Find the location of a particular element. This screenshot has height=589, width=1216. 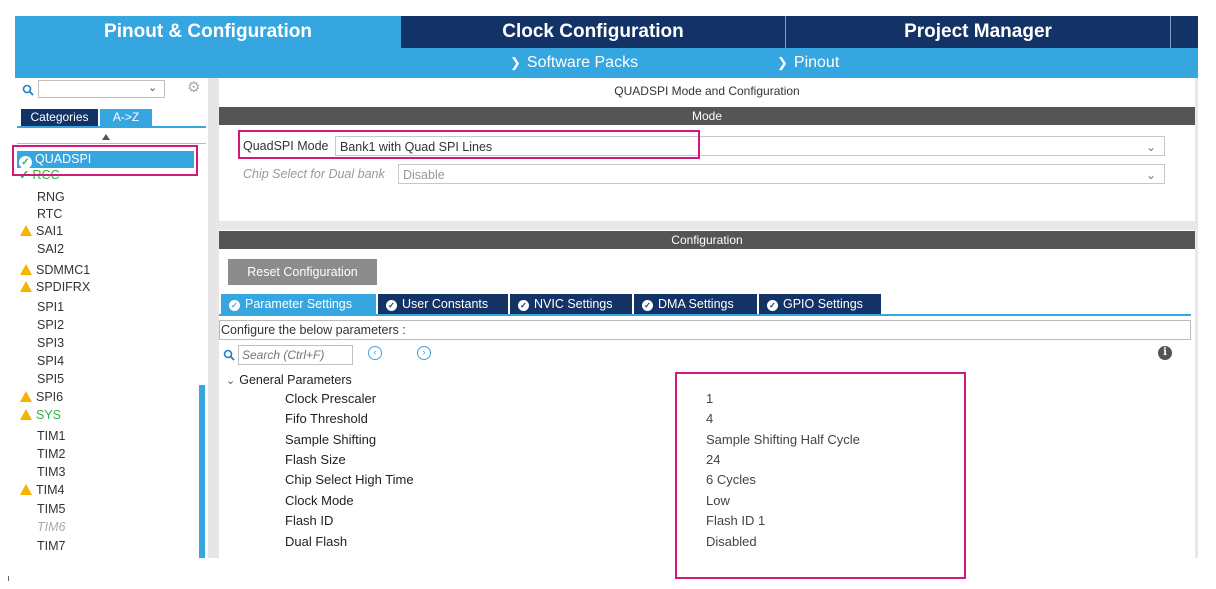

param-dual-flash-label: Dual Flash is located at coordinates (316, 541).